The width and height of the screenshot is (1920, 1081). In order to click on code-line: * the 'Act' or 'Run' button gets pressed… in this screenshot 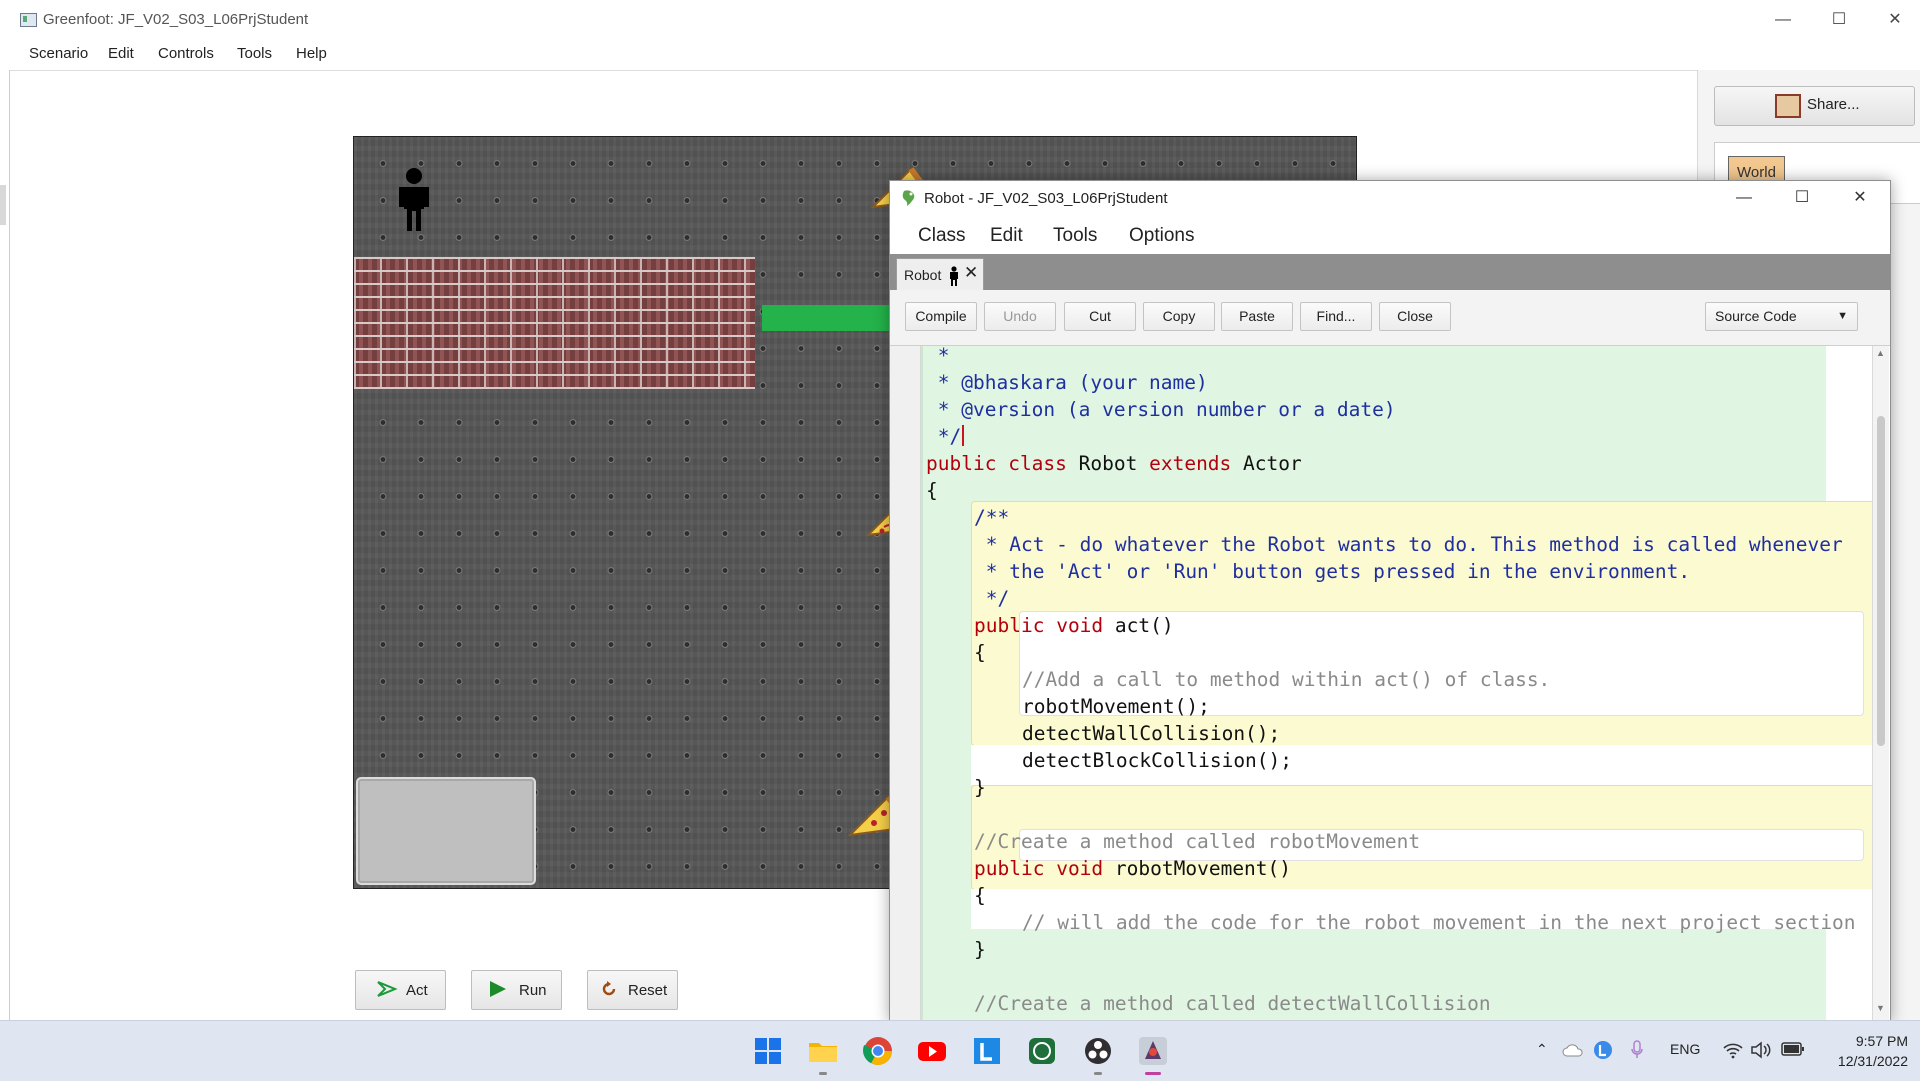, I will do `click(1332, 571)`.